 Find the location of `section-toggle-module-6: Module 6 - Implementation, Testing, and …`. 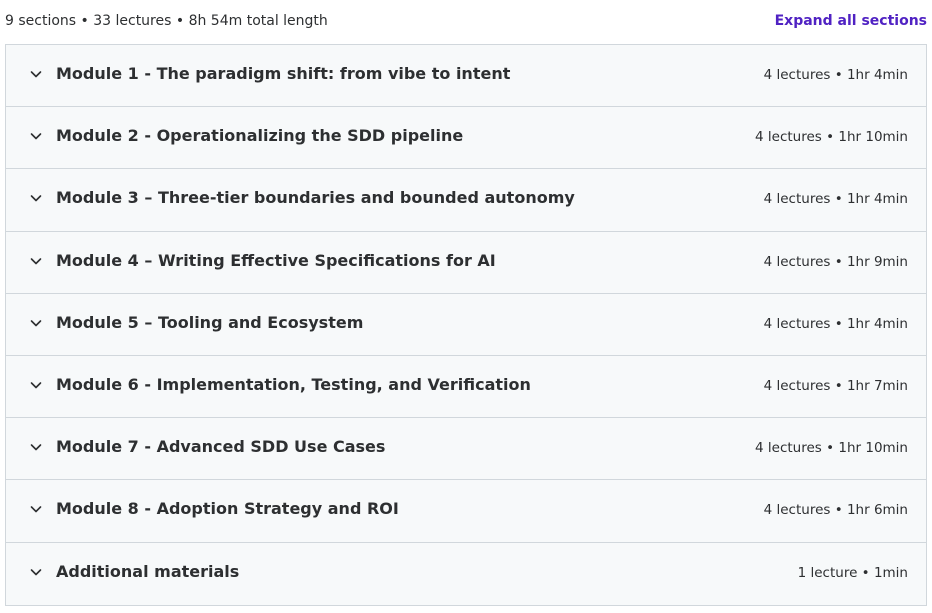

section-toggle-module-6: Module 6 - Implementation, Testing, and … is located at coordinates (466, 387).